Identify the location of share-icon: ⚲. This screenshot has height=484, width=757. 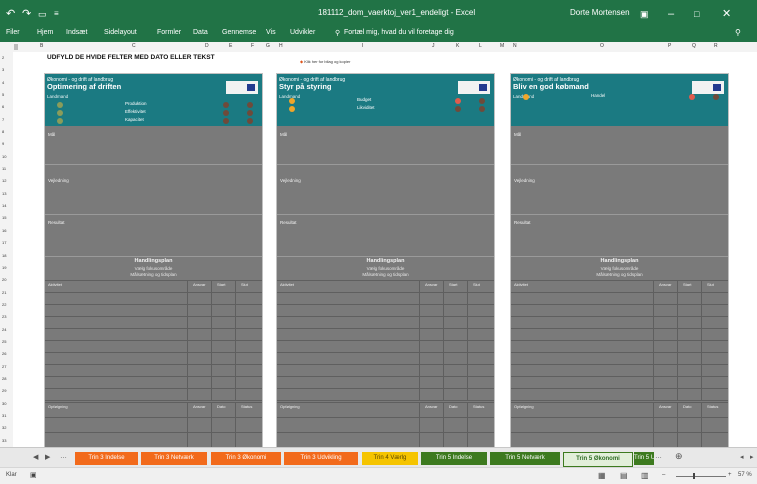
(738, 32).